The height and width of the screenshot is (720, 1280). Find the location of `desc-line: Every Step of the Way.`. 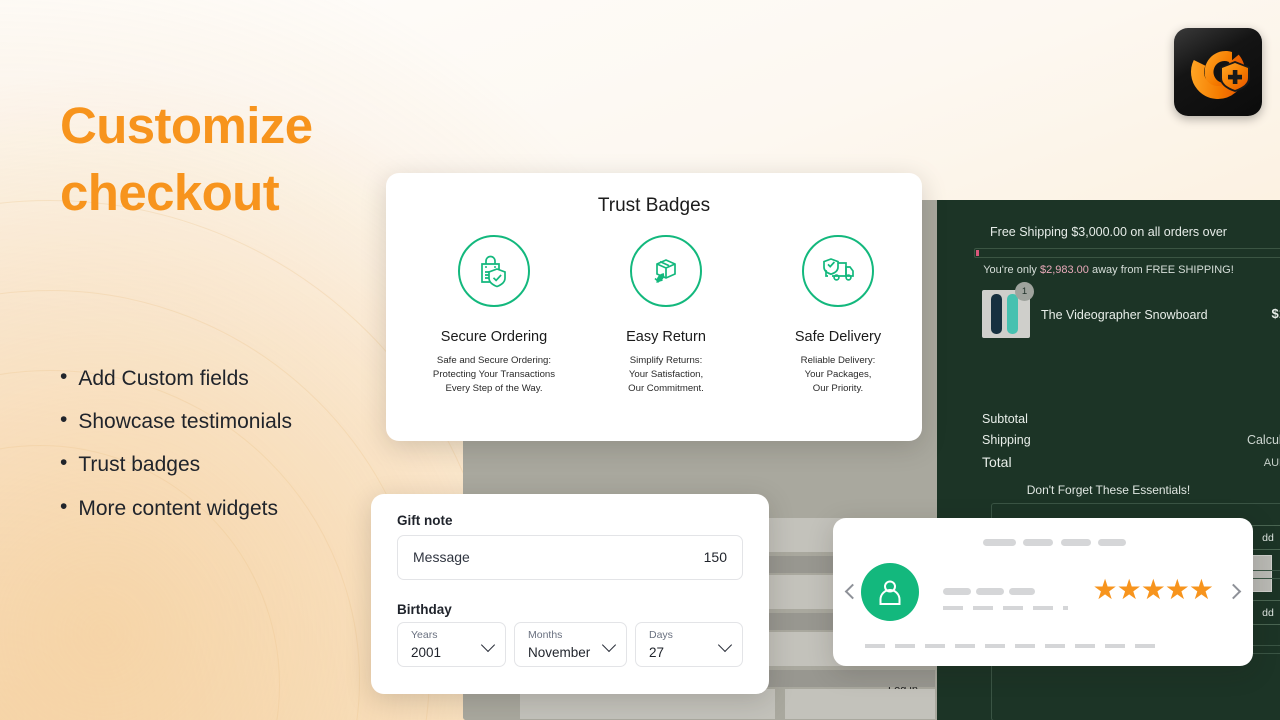

desc-line: Every Step of the Way. is located at coordinates (494, 388).